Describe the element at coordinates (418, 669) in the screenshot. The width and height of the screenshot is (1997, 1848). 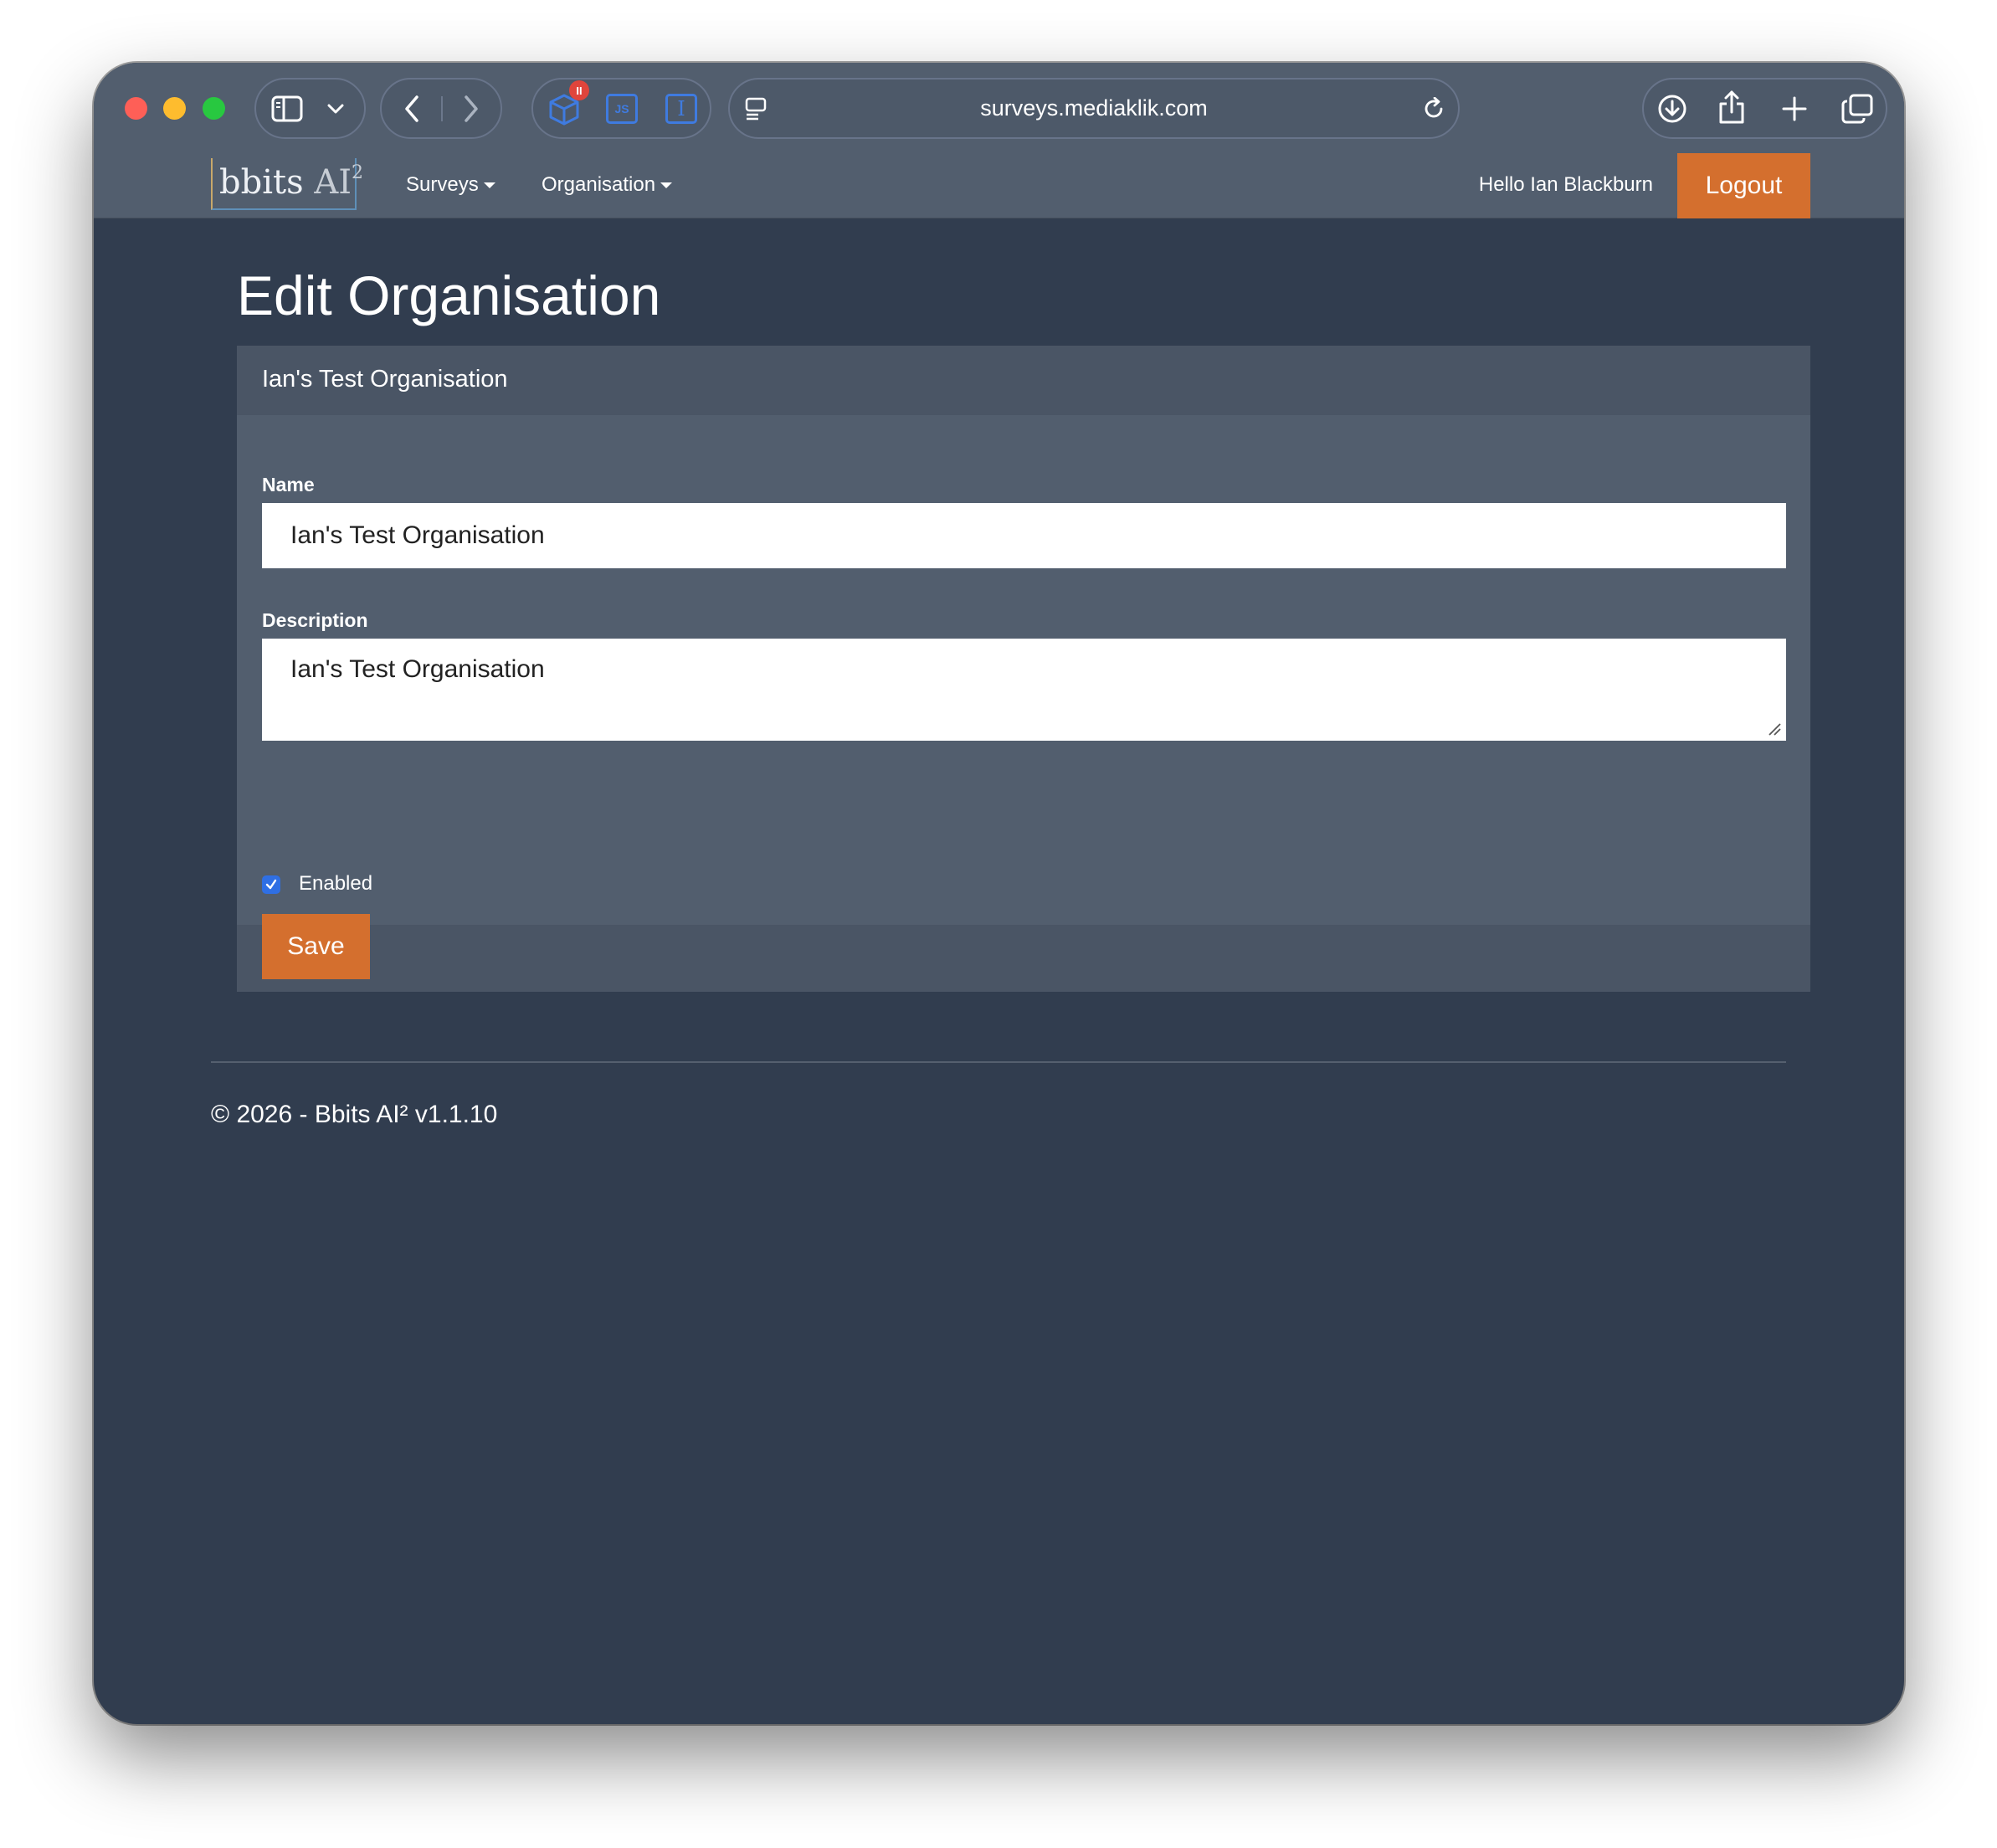
I see `description-value: Ian's Test Organisation` at that location.